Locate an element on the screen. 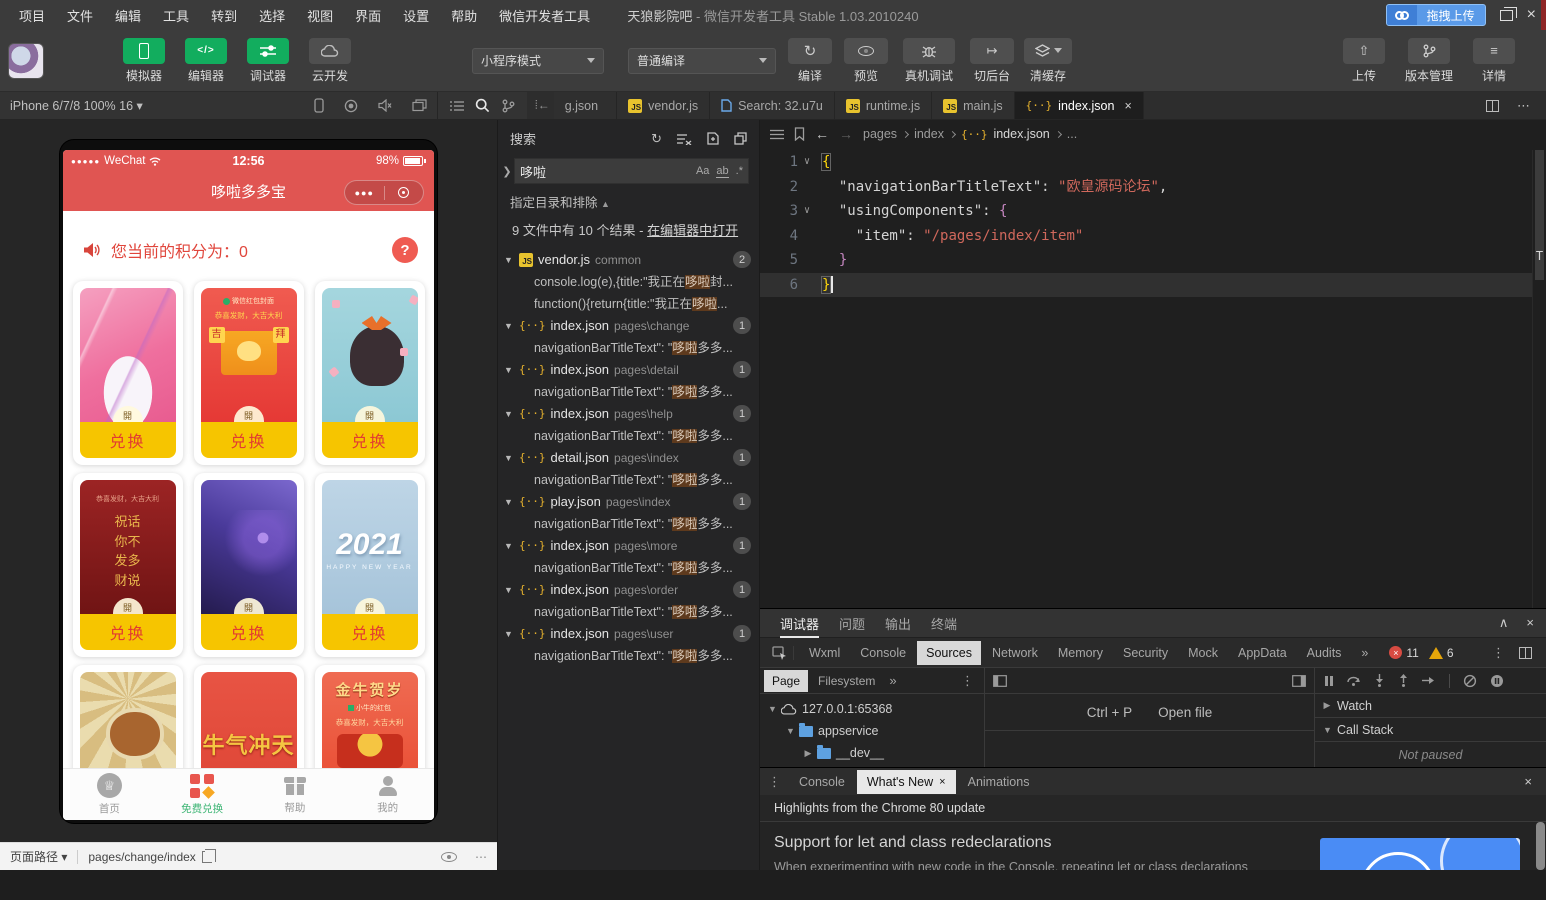 Image resolution: width=1546 pixels, height=900 pixels. search-input is located at coordinates (560, 171).